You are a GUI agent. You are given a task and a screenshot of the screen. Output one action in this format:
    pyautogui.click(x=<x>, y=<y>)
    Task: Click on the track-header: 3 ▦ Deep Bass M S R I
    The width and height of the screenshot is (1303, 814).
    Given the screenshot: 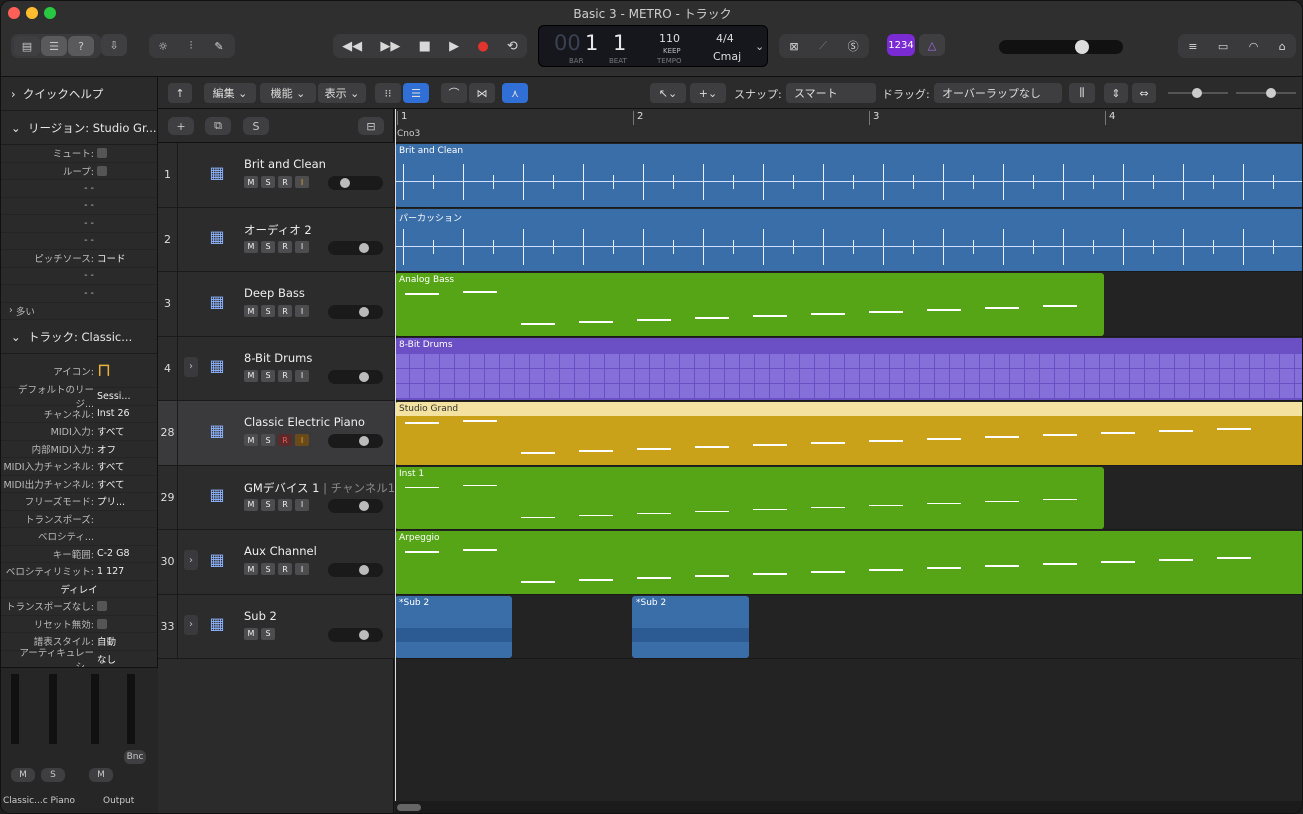 What is the action you would take?
    pyautogui.click(x=276, y=304)
    